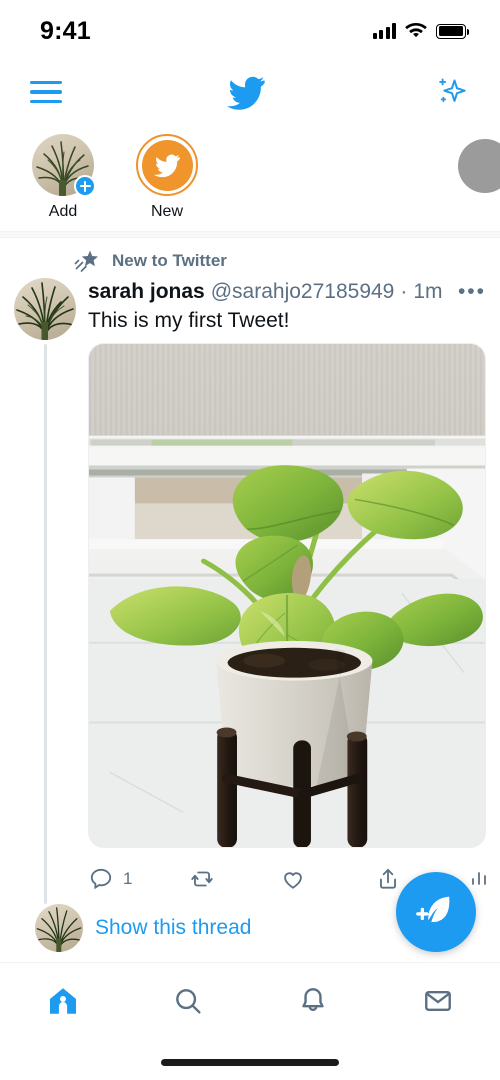 This screenshot has width=500, height=1080. Describe the element at coordinates (453, 31) in the screenshot. I see `battery-full-icon` at that location.